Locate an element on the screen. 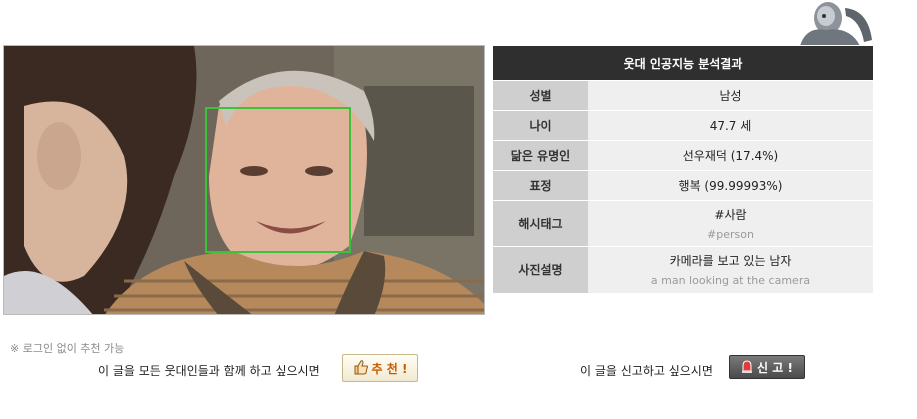 The width and height of the screenshot is (917, 419). table-row: 나이 47.7 세 is located at coordinates (683, 125).